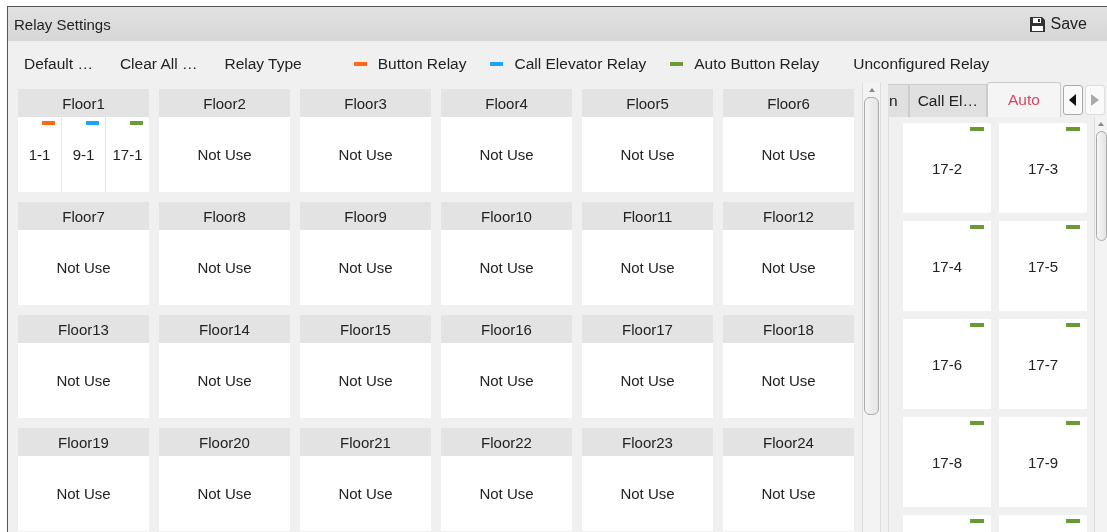 The width and height of the screenshot is (1107, 532). What do you see at coordinates (224, 103) in the screenshot?
I see `floor-header: Floor2` at bounding box center [224, 103].